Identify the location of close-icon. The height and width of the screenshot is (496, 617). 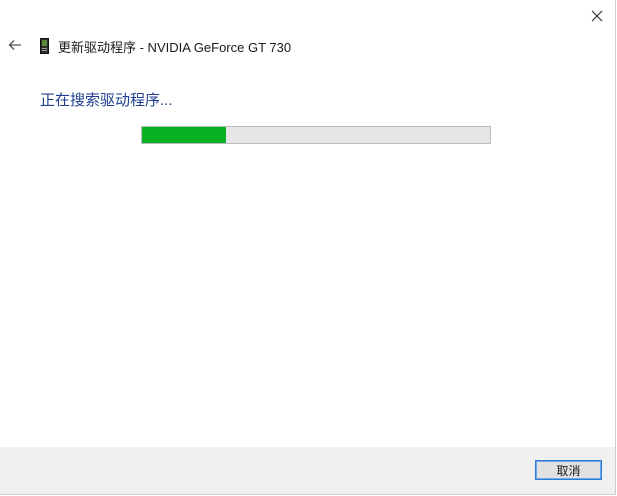
(597, 16).